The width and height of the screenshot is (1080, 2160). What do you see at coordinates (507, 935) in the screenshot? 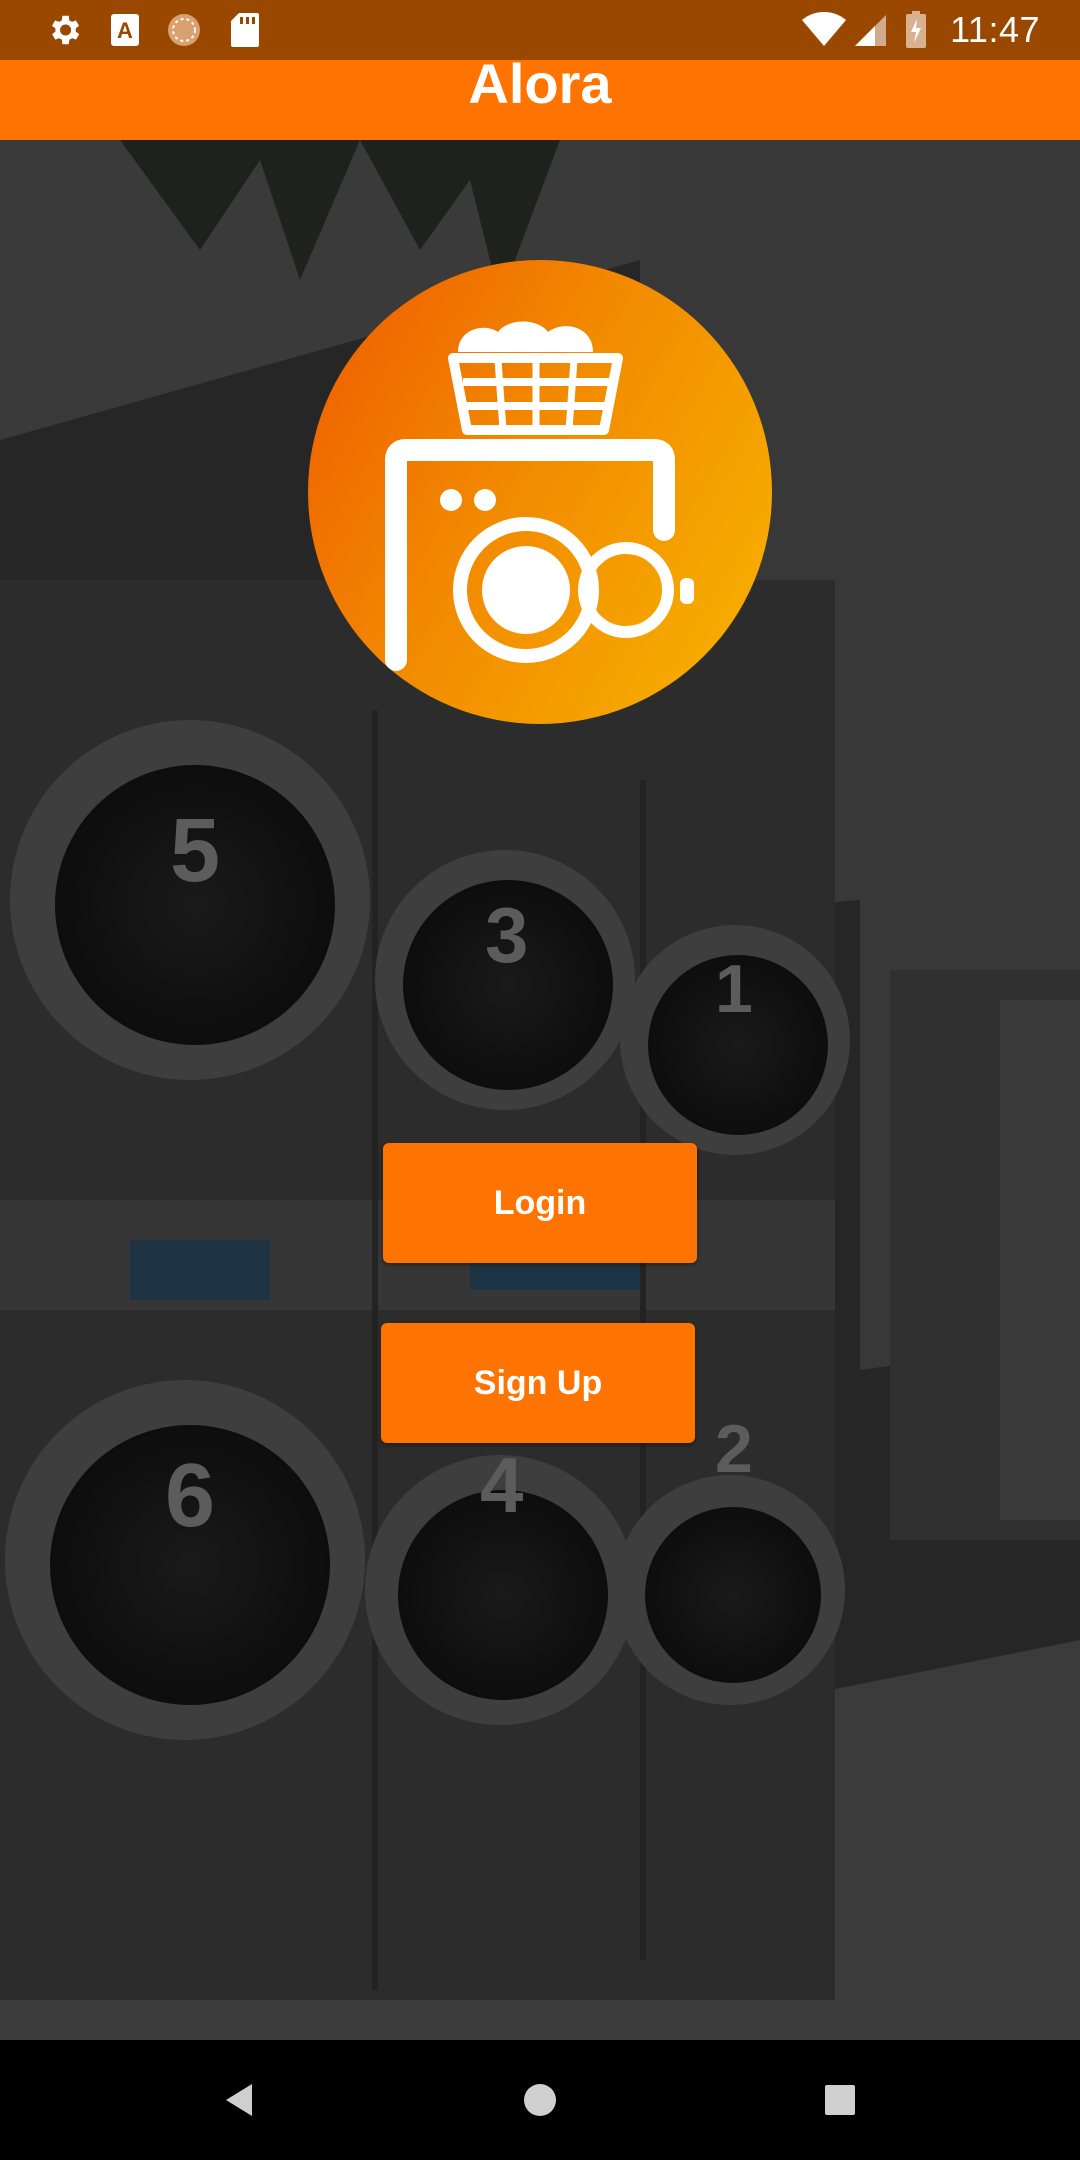
I see `machine-number-label: 3` at bounding box center [507, 935].